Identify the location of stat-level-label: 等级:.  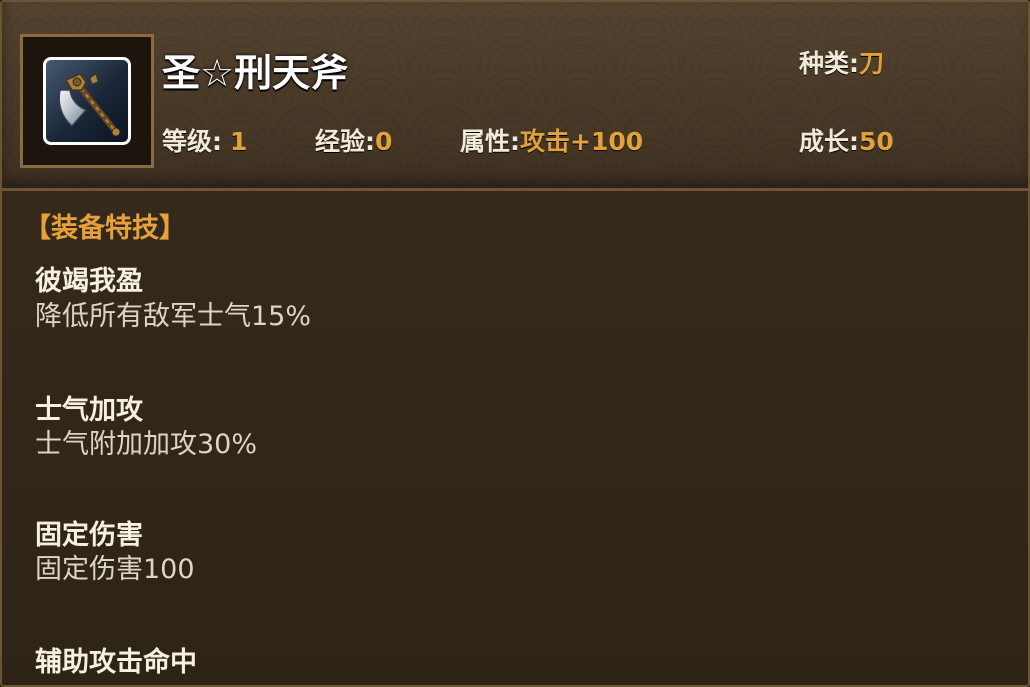
(192, 141).